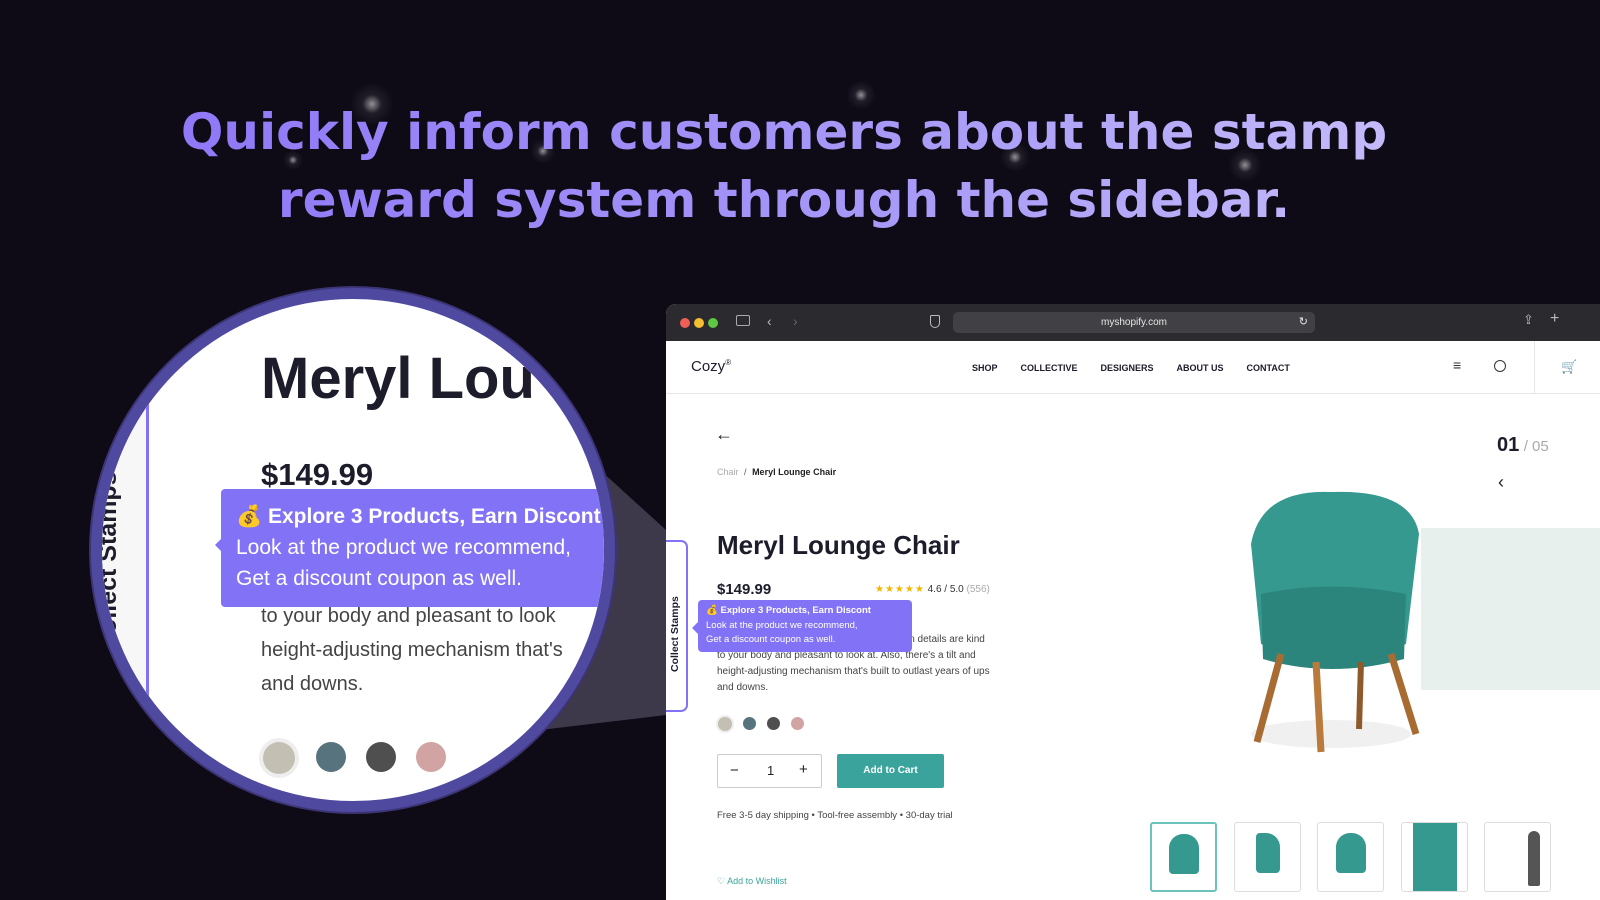 Image resolution: width=1600 pixels, height=900 pixels. I want to click on image-backdrop, so click(1510, 609).